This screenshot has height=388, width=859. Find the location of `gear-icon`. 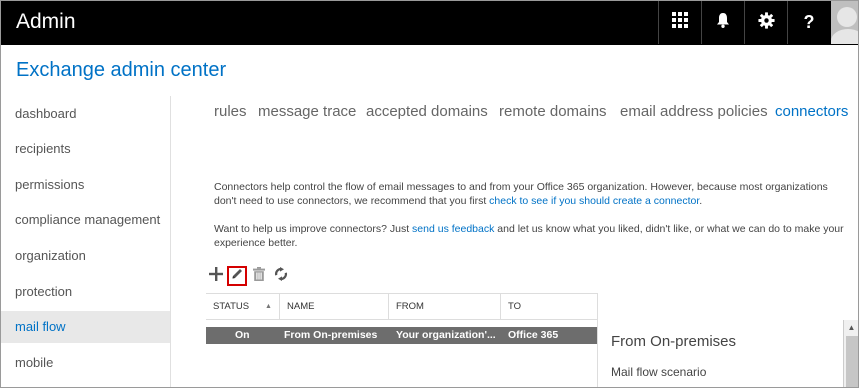

gear-icon is located at coordinates (766, 22).